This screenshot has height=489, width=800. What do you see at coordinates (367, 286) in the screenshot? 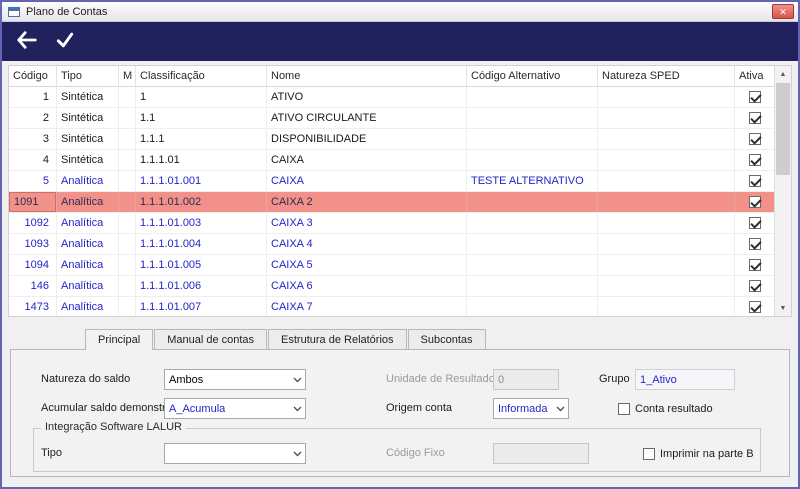
I see `cell-nome: CAIXA 6` at bounding box center [367, 286].